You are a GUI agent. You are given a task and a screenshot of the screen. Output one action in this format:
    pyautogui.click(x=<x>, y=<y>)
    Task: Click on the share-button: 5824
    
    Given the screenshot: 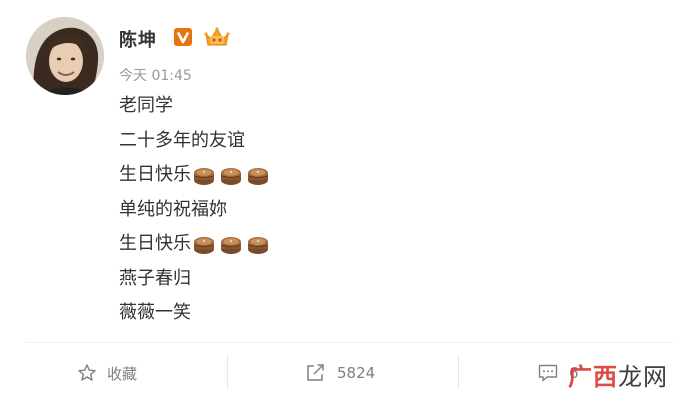 What is the action you would take?
    pyautogui.click(x=340, y=373)
    